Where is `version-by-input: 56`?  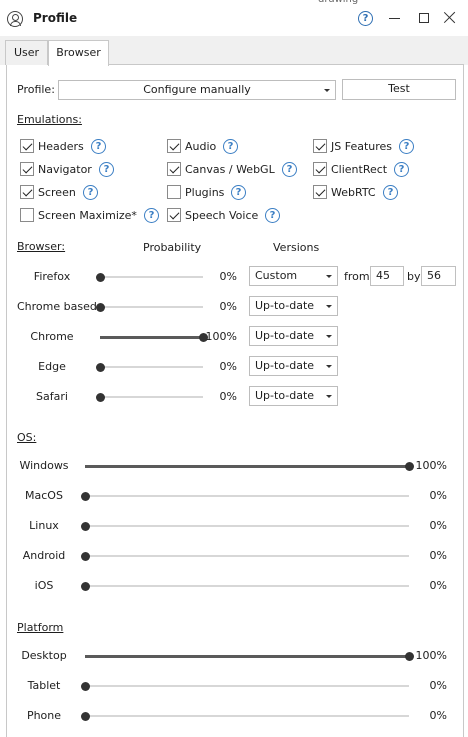
version-by-input: 56 is located at coordinates (438, 276).